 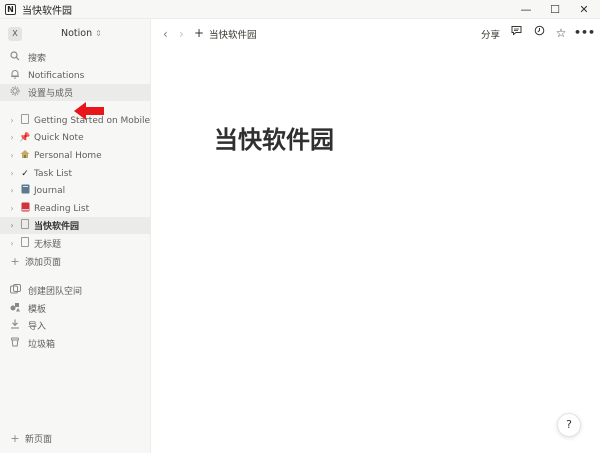 What do you see at coordinates (75, 308) in the screenshot?
I see `sidebar-item-templates: 模板` at bounding box center [75, 308].